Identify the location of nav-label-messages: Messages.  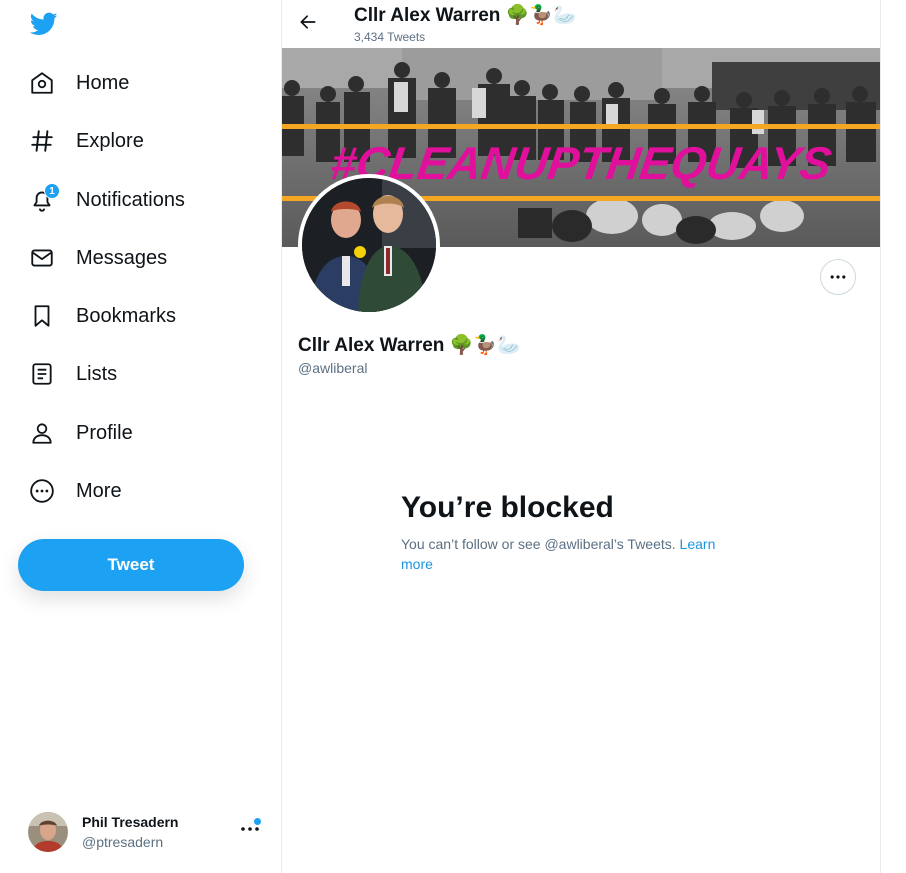
(122, 257).